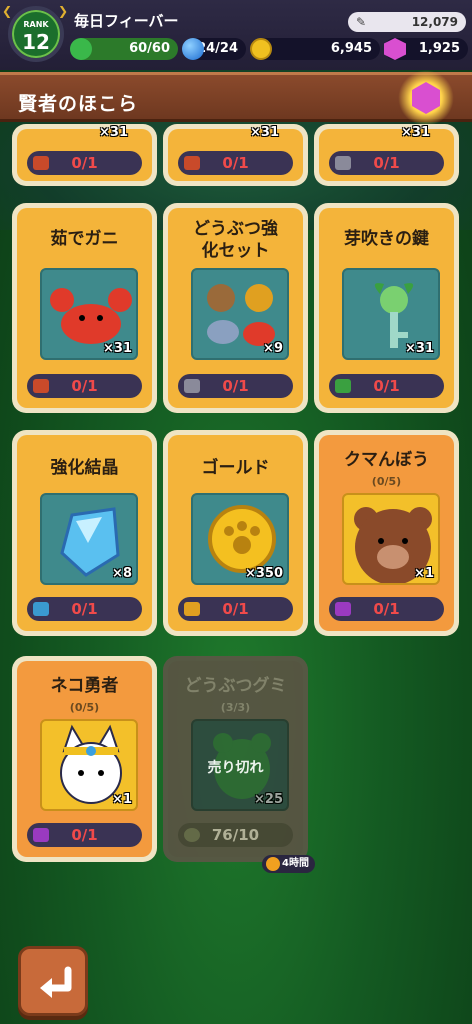  I want to click on coin-value: 6,945, so click(351, 48).